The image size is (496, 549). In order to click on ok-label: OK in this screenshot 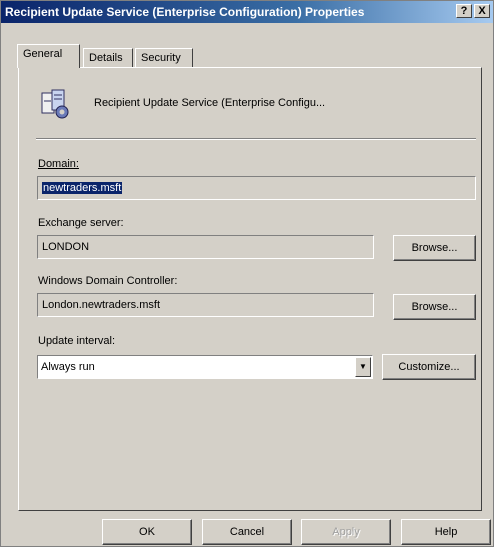, I will do `click(147, 532)`.